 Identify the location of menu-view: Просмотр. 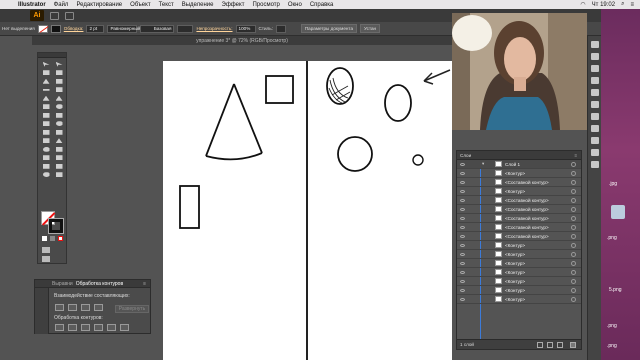
(265, 5).